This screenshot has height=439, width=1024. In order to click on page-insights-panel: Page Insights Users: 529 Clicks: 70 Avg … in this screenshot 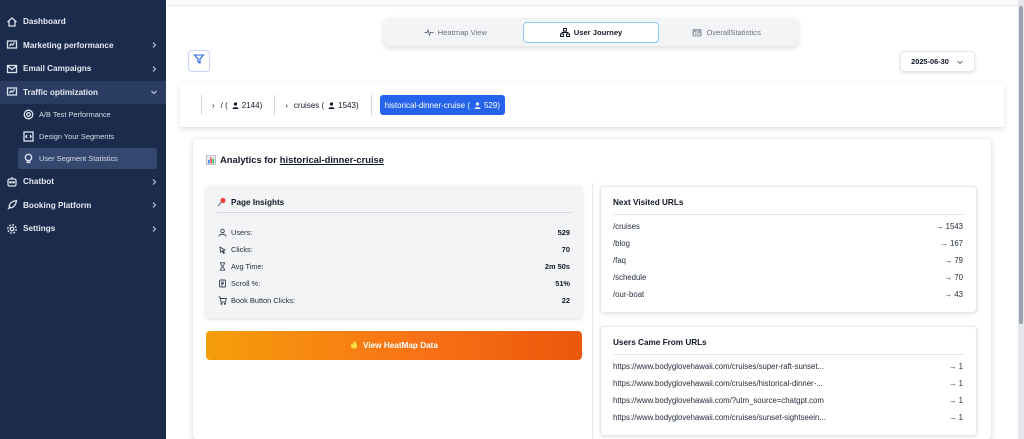, I will do `click(394, 252)`.